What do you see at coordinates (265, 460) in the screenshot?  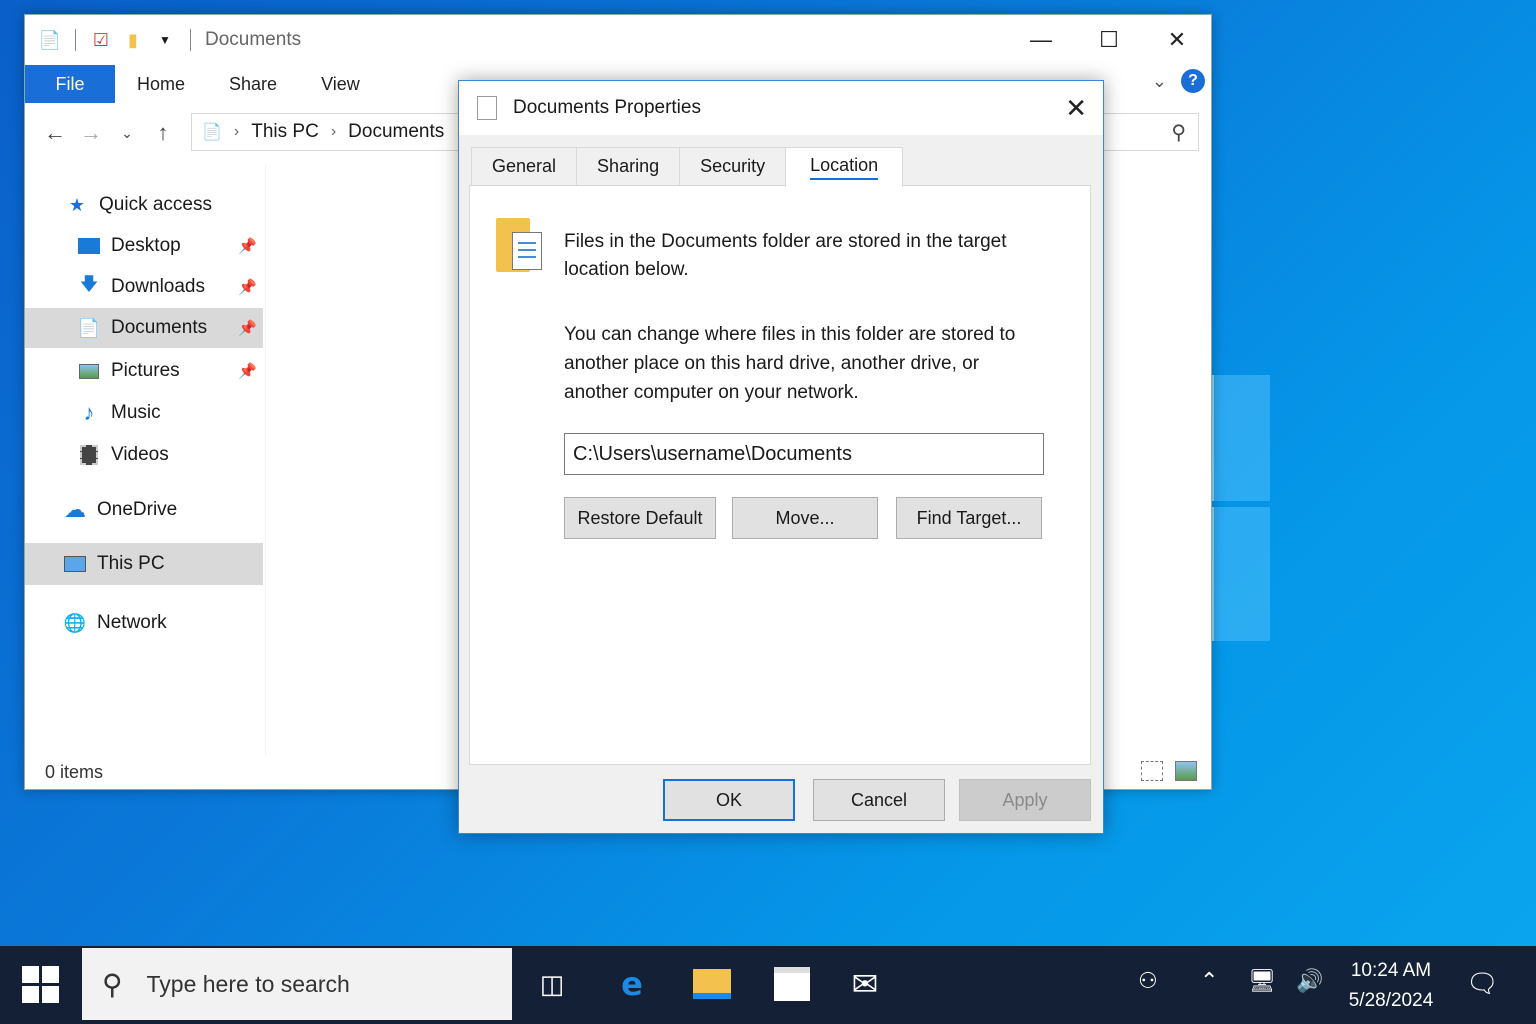 I see `pane-divider` at bounding box center [265, 460].